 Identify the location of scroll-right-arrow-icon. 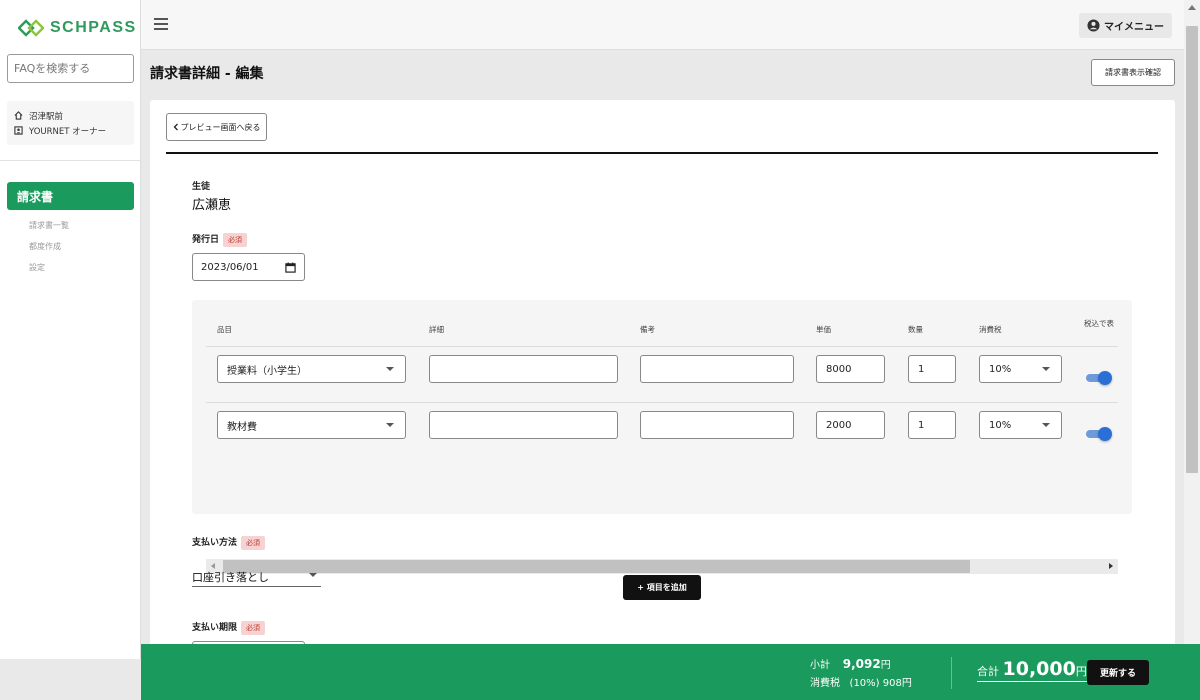
(1111, 566).